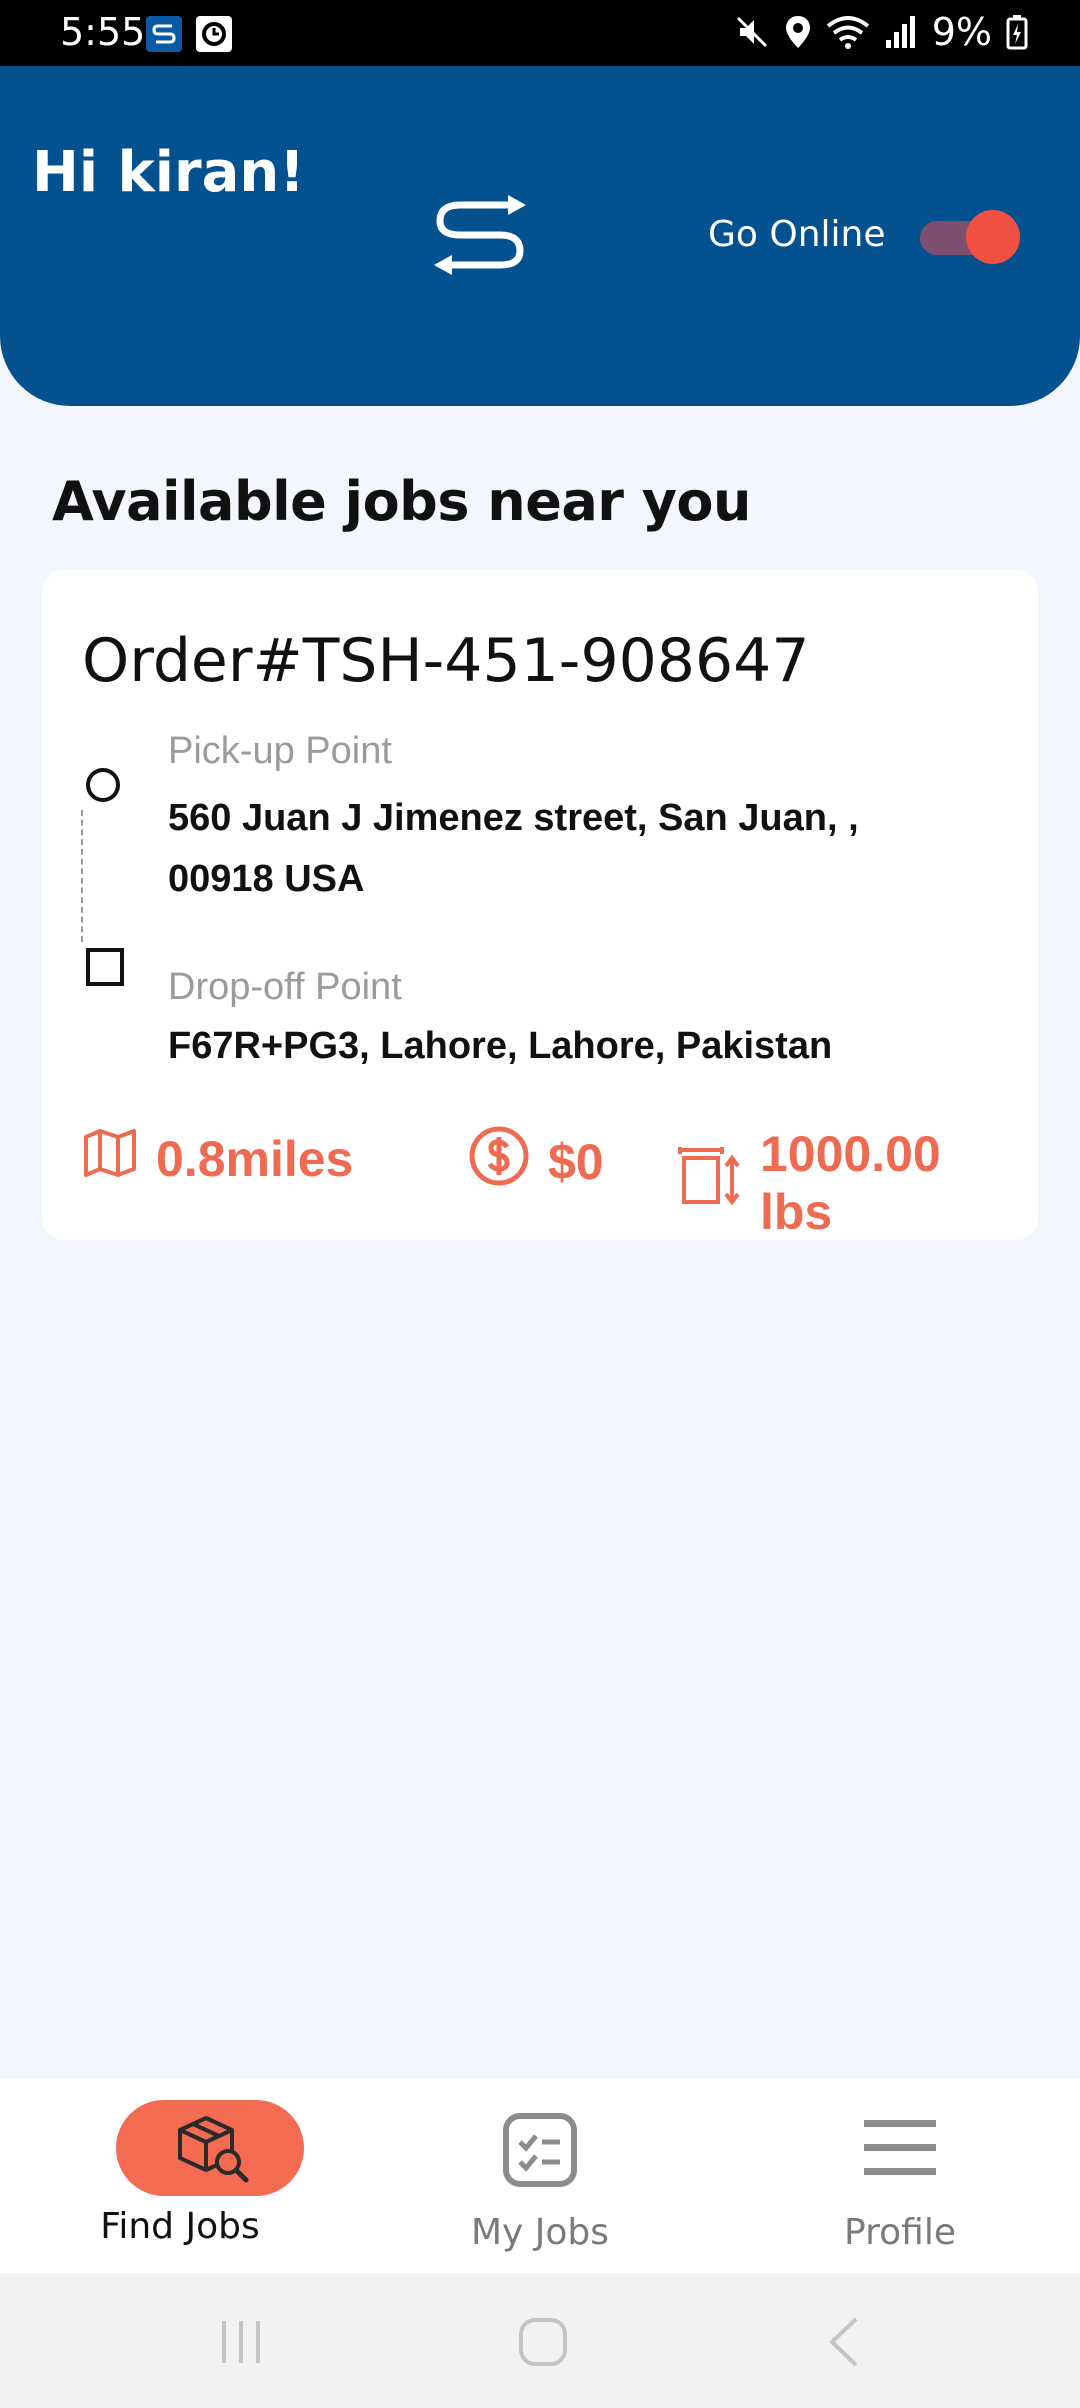 The image size is (1080, 2408). I want to click on go-online-label: Go Online, so click(797, 234).